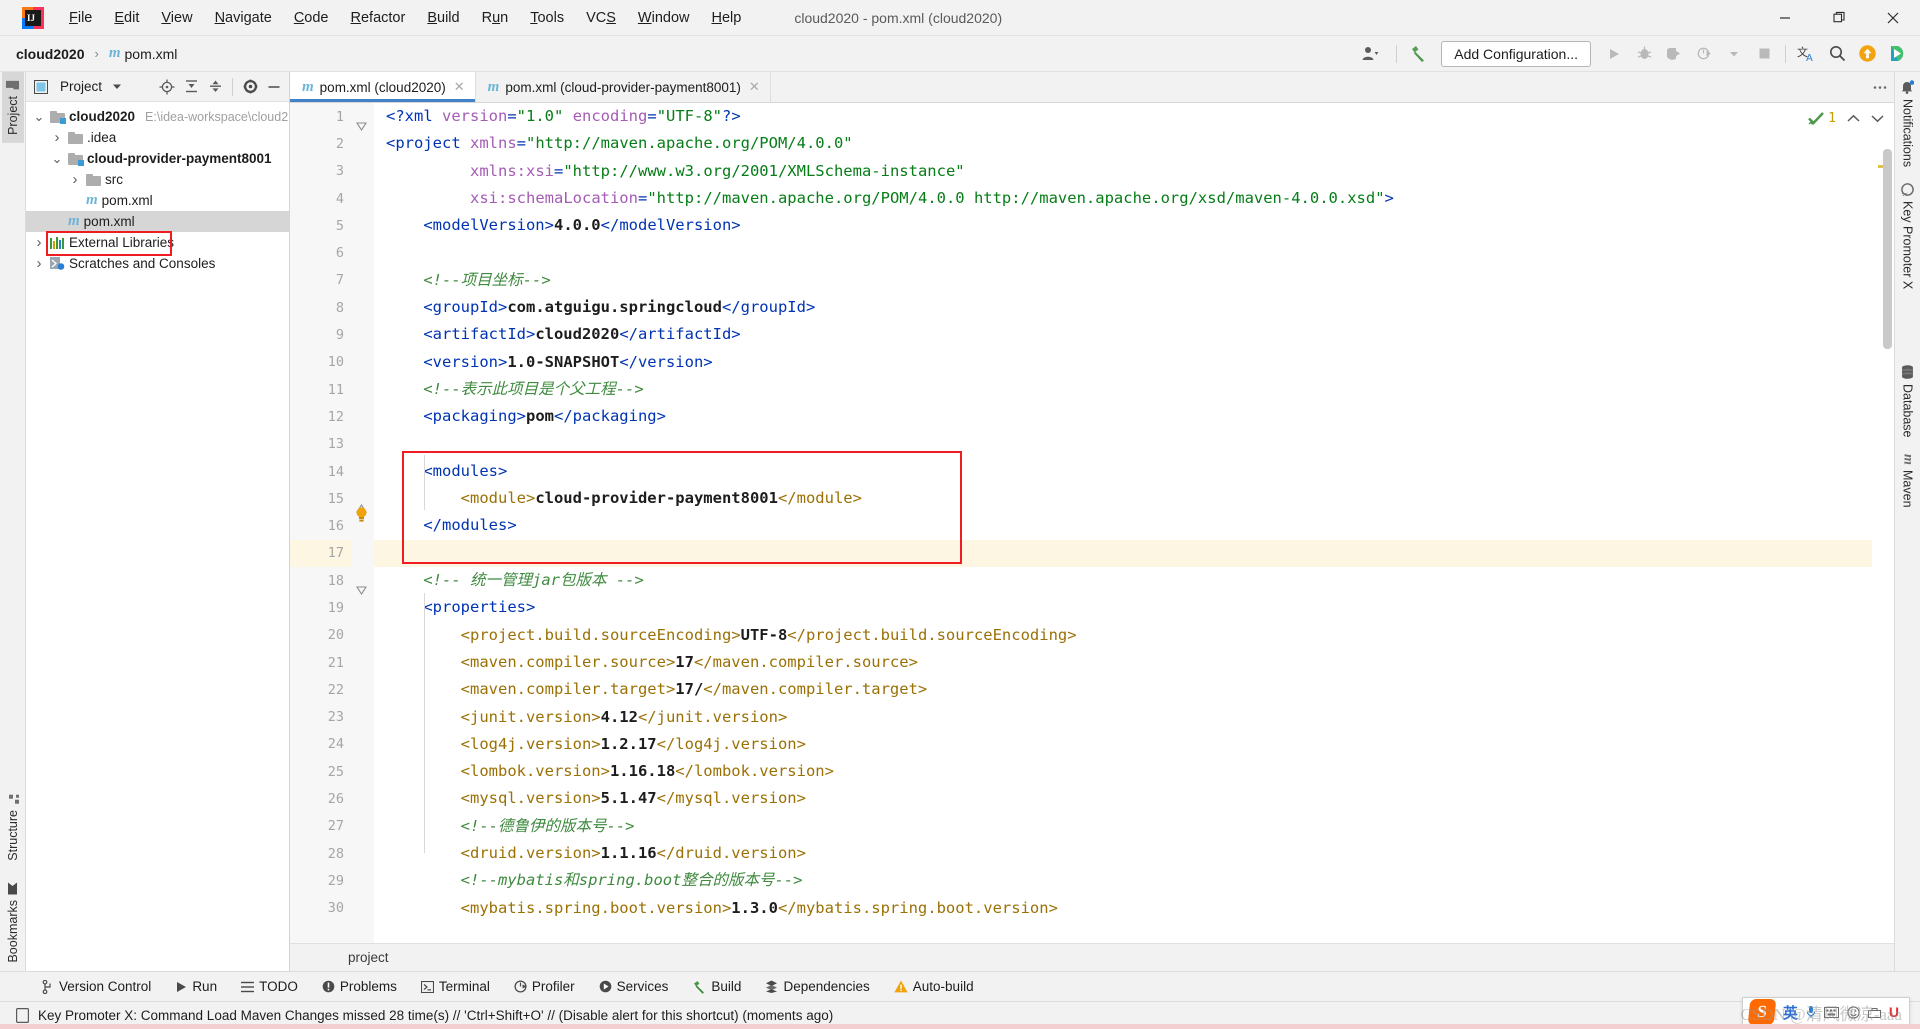 The height and width of the screenshot is (1029, 1920). Describe the element at coordinates (1614, 54) in the screenshot. I see `run-icon` at that location.